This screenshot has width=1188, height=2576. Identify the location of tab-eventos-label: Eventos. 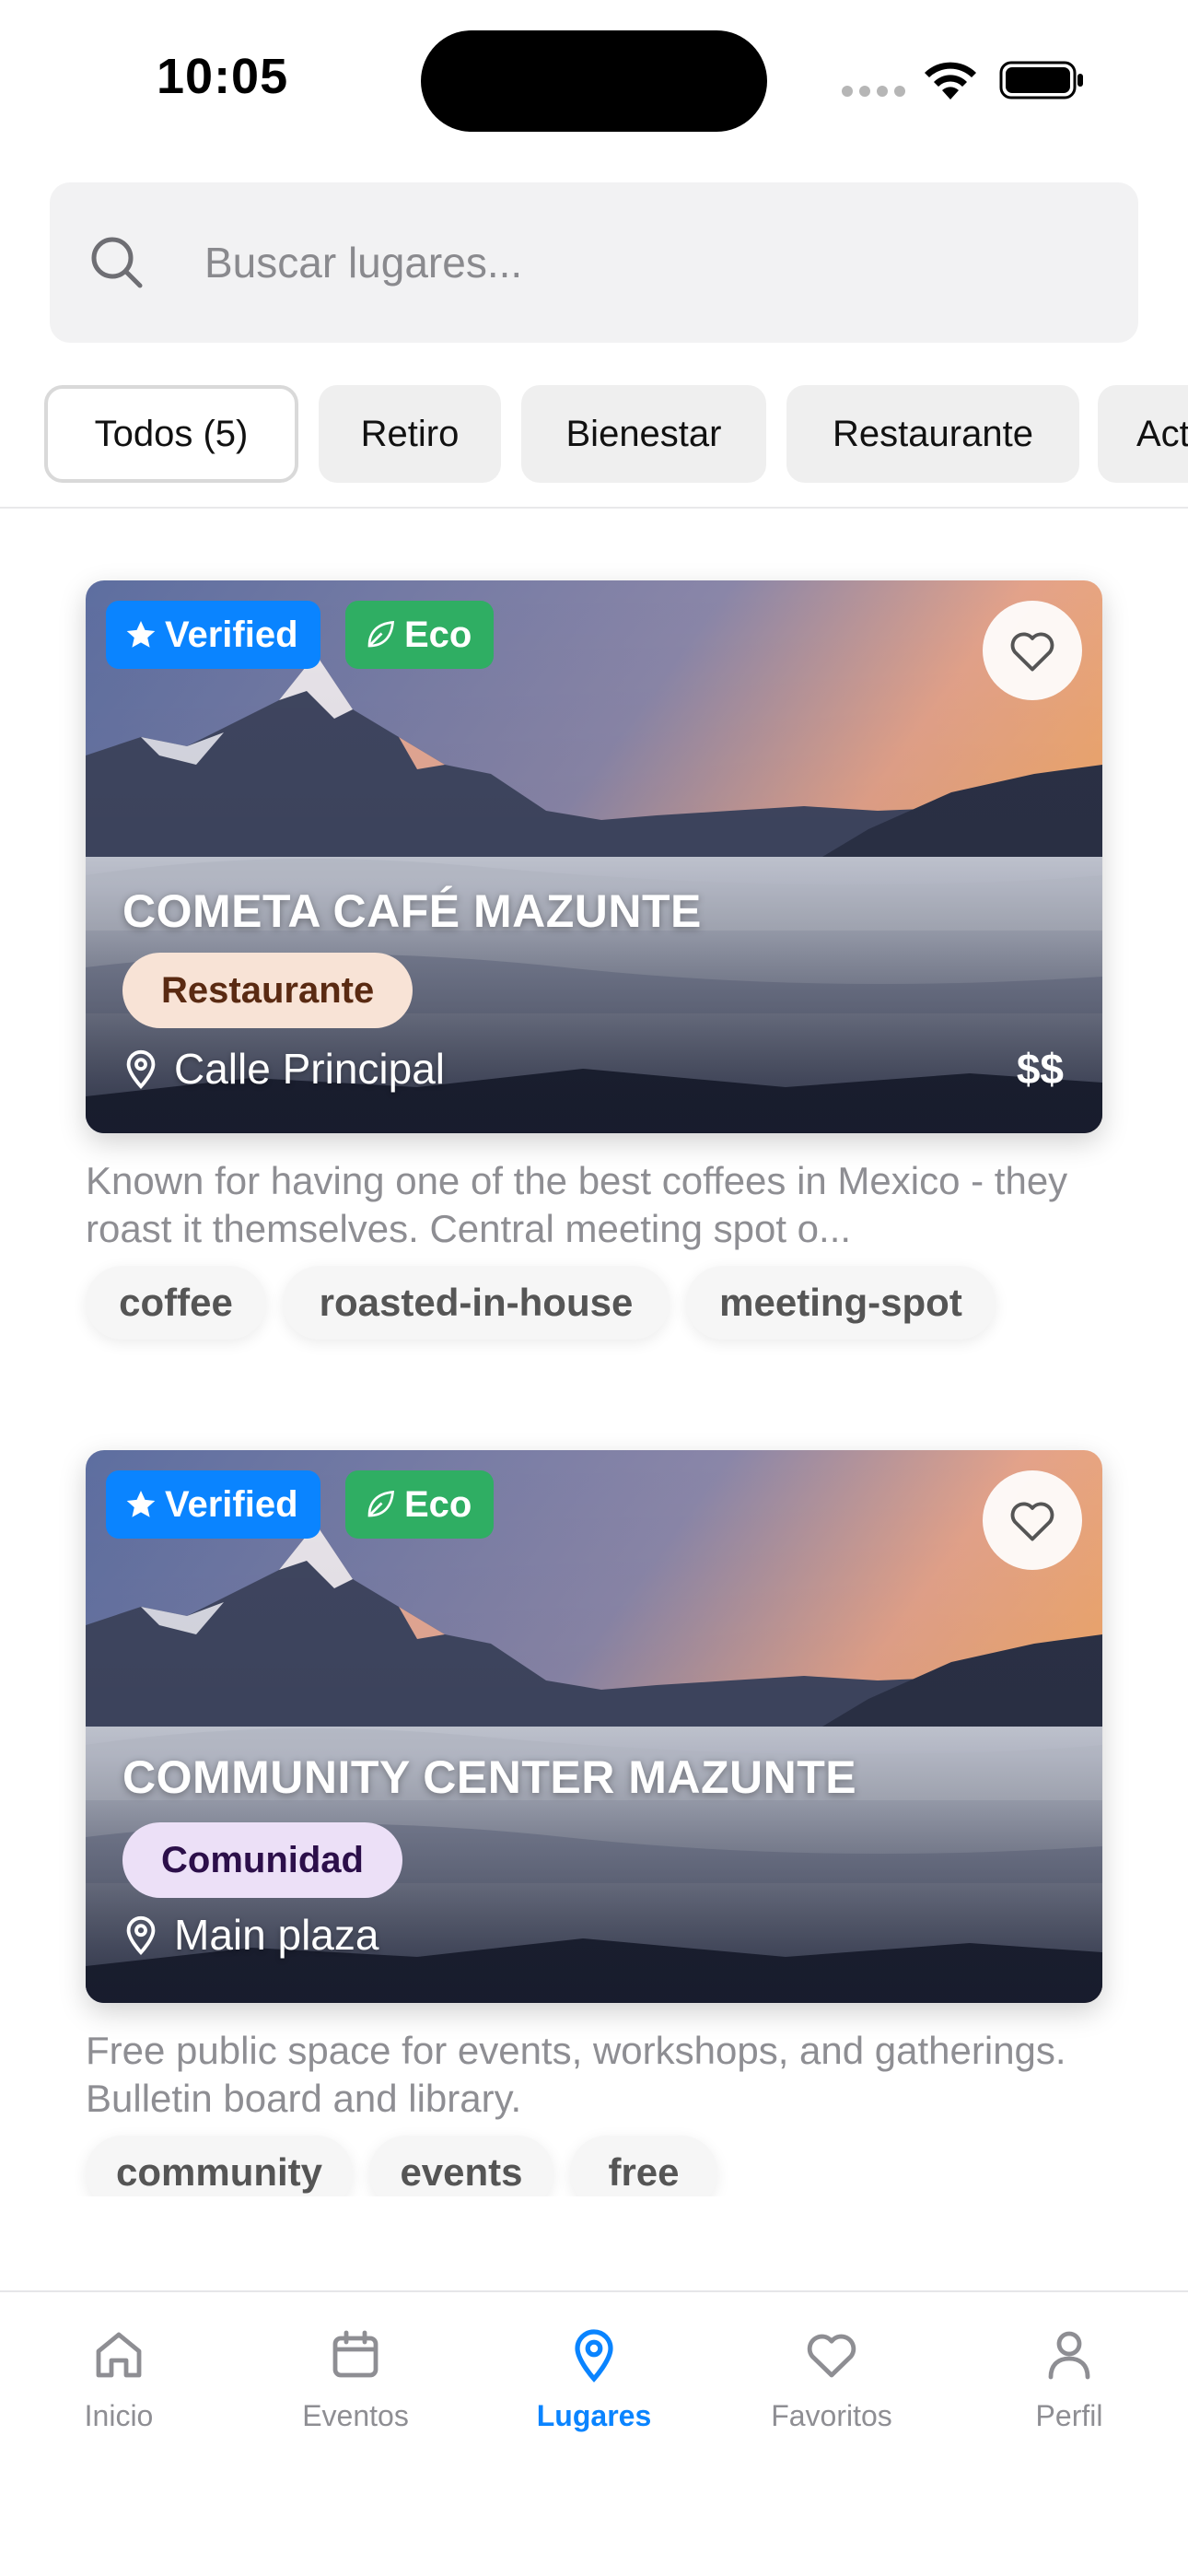
(355, 2415).